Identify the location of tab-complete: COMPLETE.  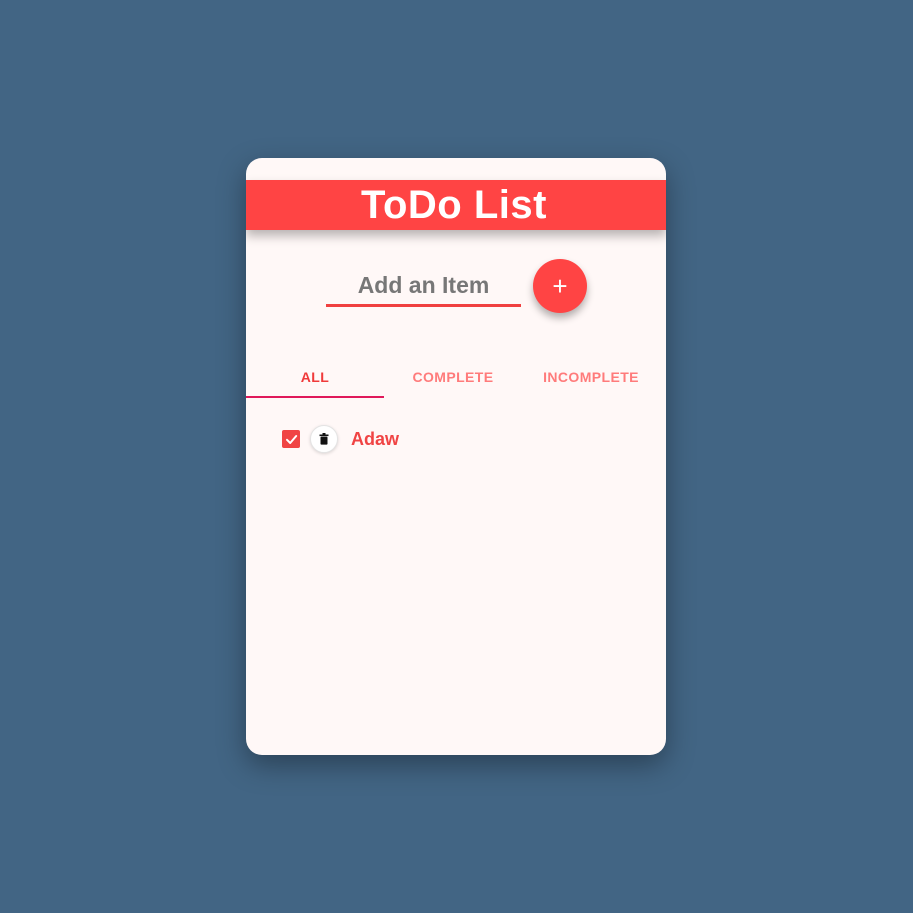
(453, 377).